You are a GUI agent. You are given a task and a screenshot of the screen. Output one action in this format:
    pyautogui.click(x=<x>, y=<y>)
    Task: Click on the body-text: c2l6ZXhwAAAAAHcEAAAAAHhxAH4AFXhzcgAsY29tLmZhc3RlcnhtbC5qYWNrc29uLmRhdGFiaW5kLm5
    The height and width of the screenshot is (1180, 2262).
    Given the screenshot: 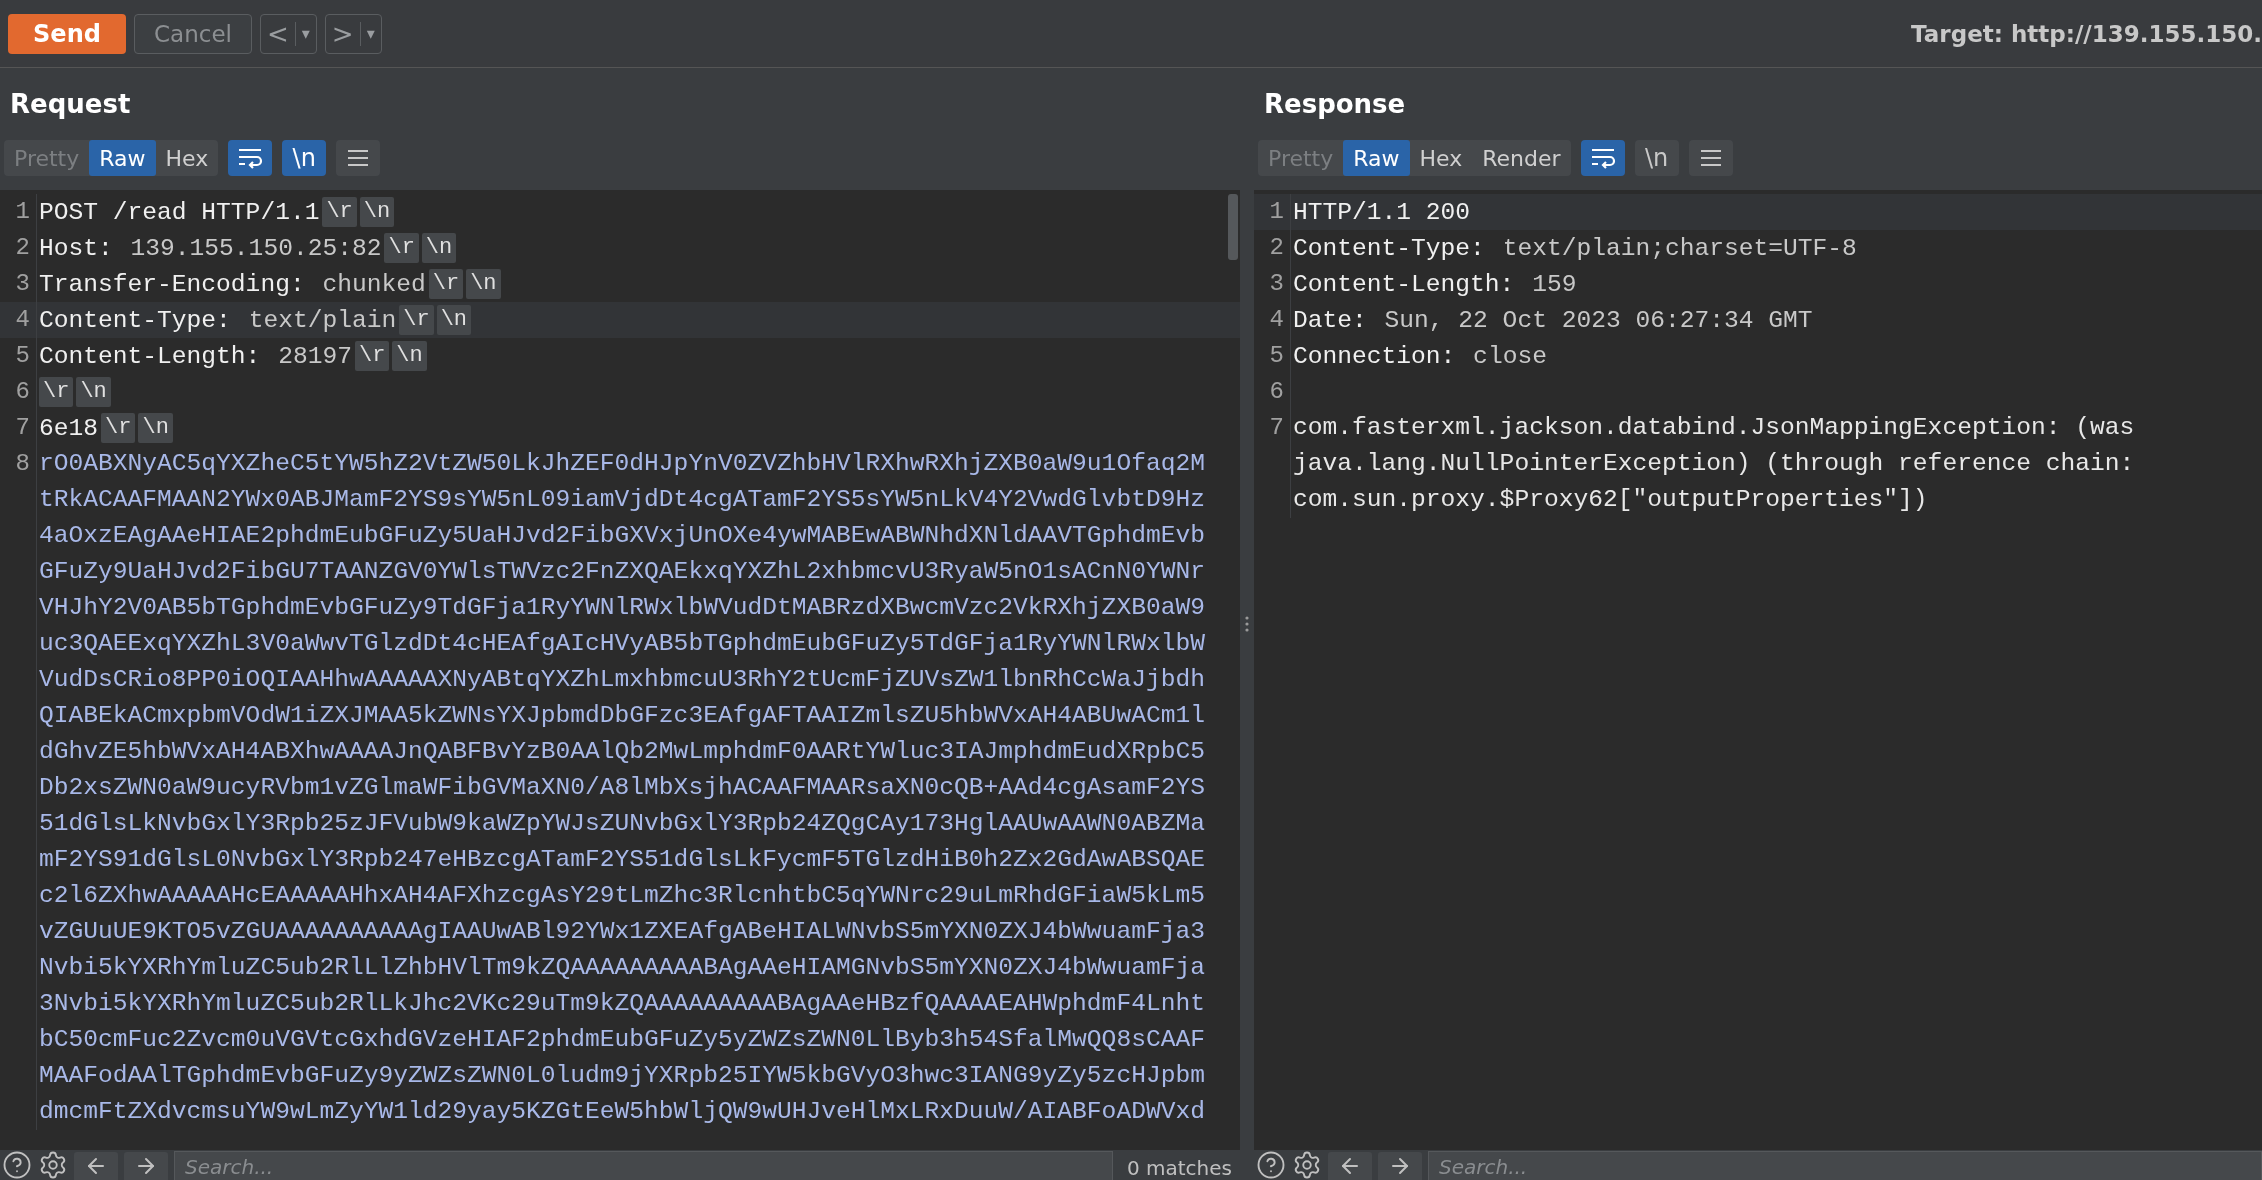 What is the action you would take?
    pyautogui.click(x=622, y=896)
    